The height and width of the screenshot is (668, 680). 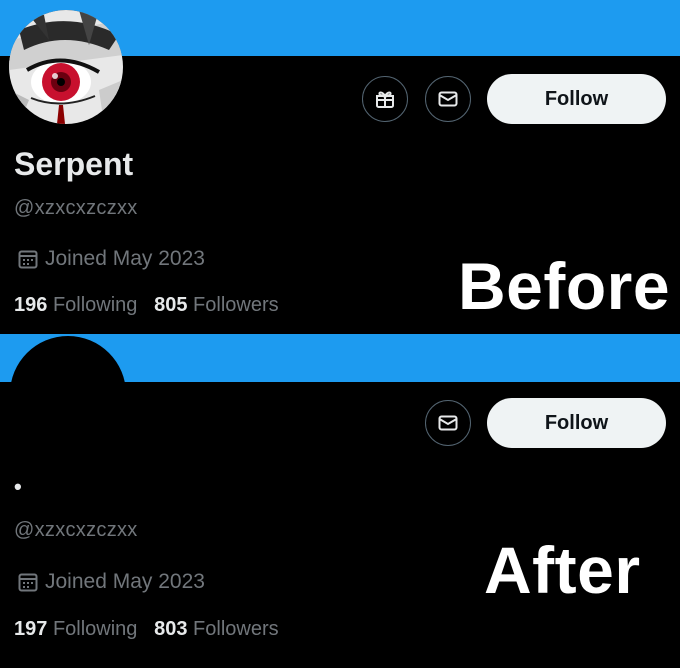 I want to click on followers-link: 805 Followers, so click(x=216, y=305).